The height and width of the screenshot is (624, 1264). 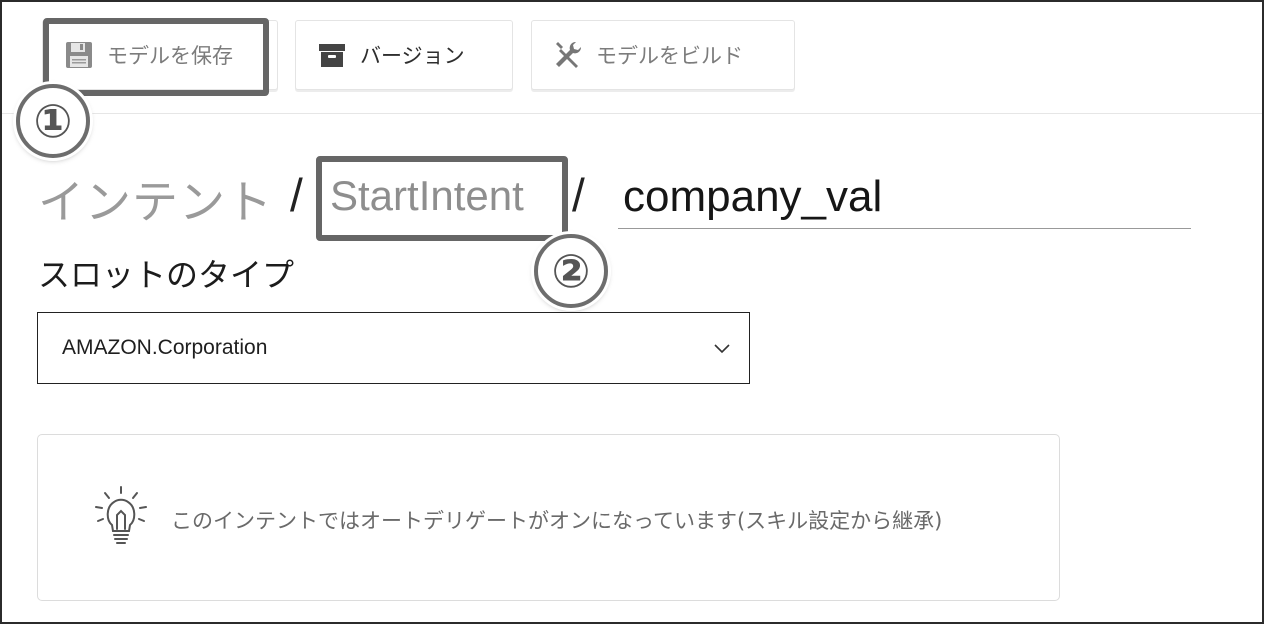 What do you see at coordinates (904, 195) in the screenshot?
I see `slot-name-field: company_val` at bounding box center [904, 195].